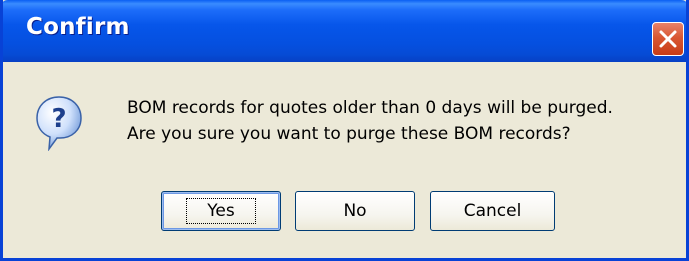 The width and height of the screenshot is (689, 261). I want to click on cancel-button: Cancel, so click(492, 211).